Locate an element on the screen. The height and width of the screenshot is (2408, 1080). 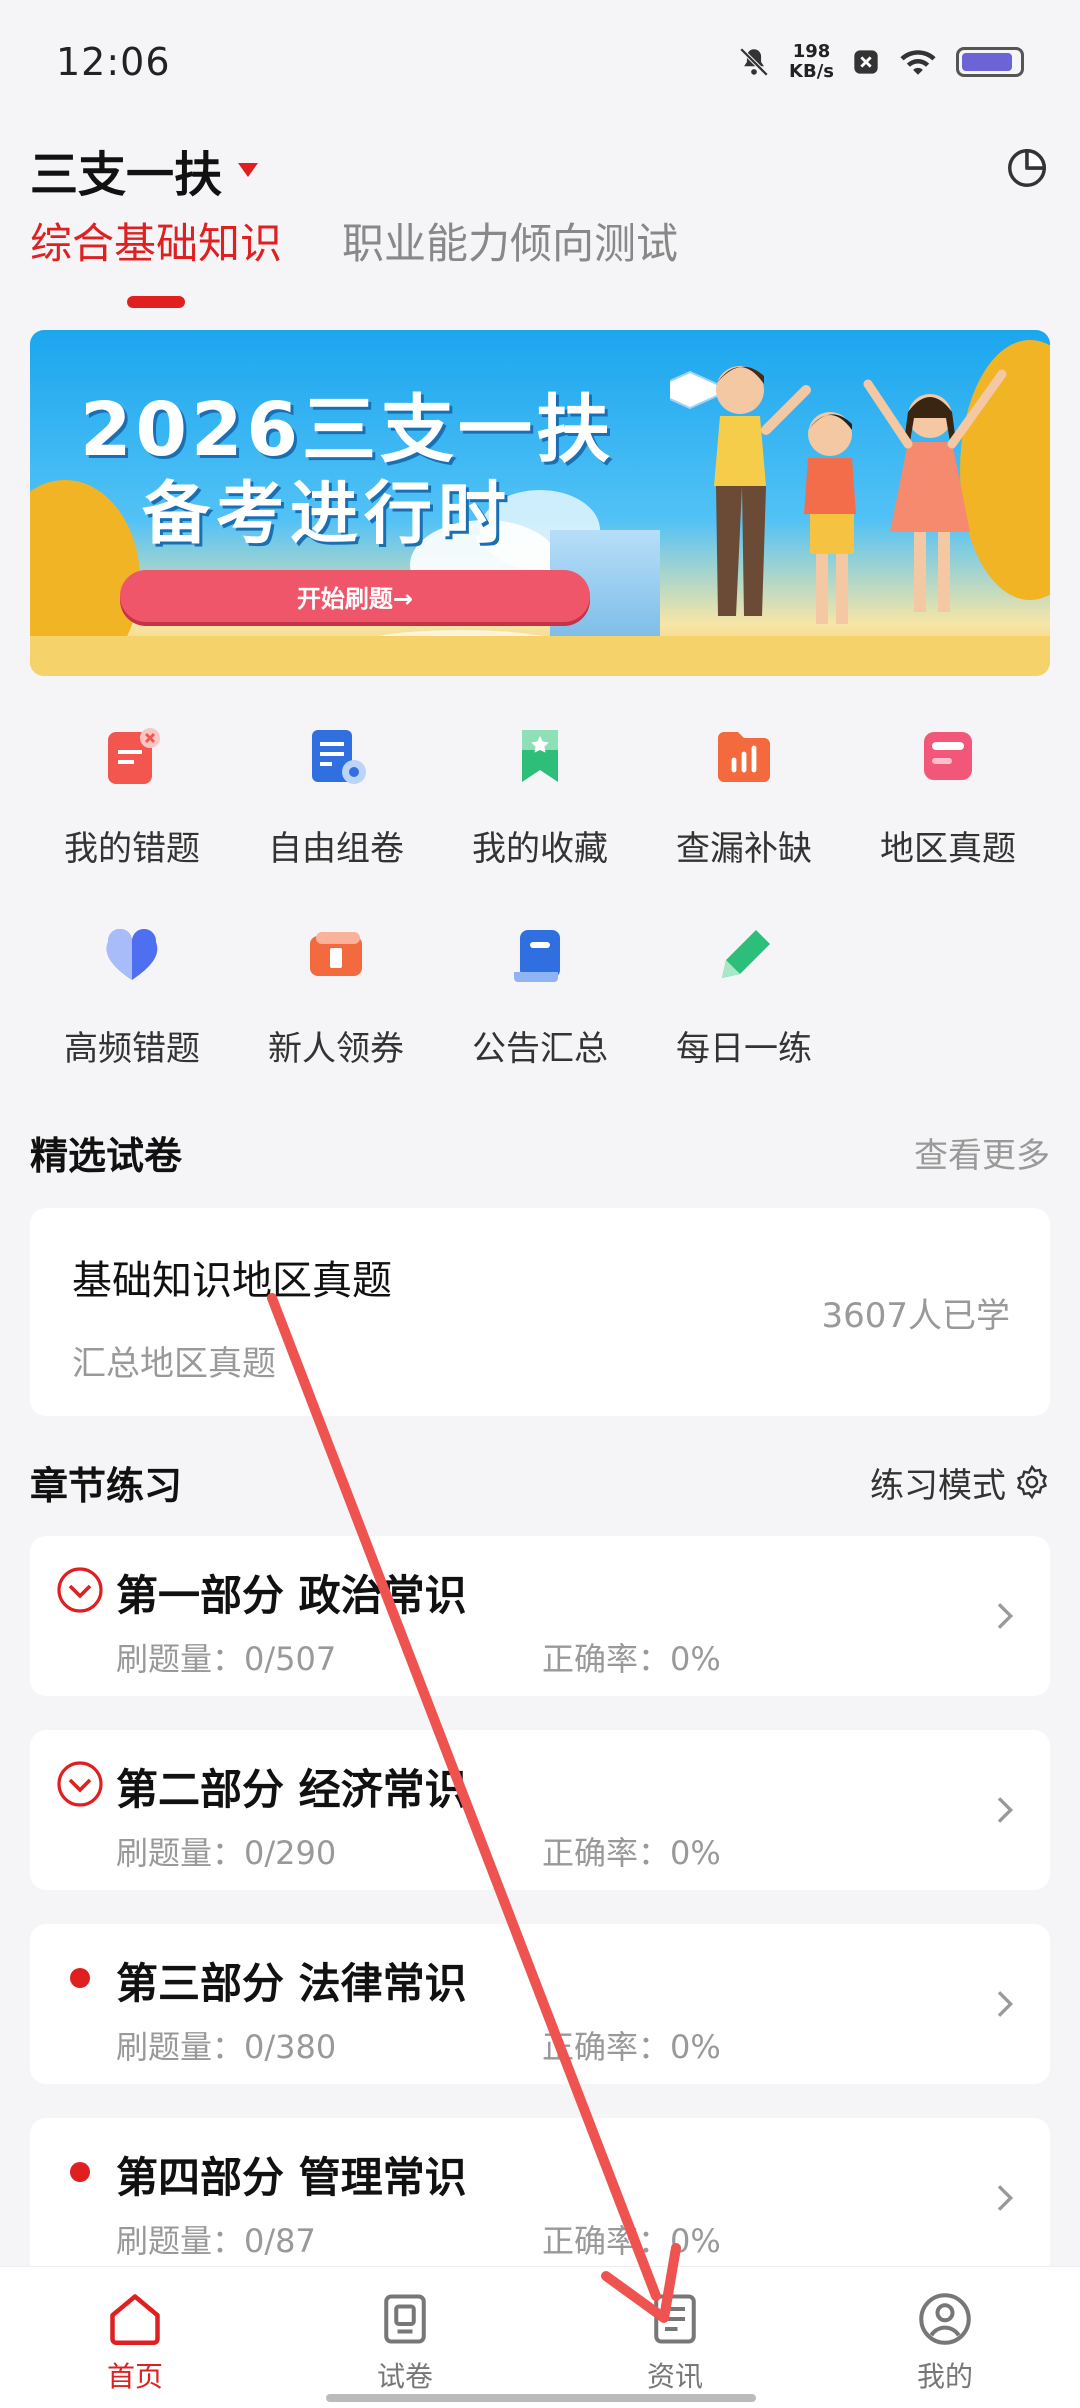
battery-icon is located at coordinates (990, 62).